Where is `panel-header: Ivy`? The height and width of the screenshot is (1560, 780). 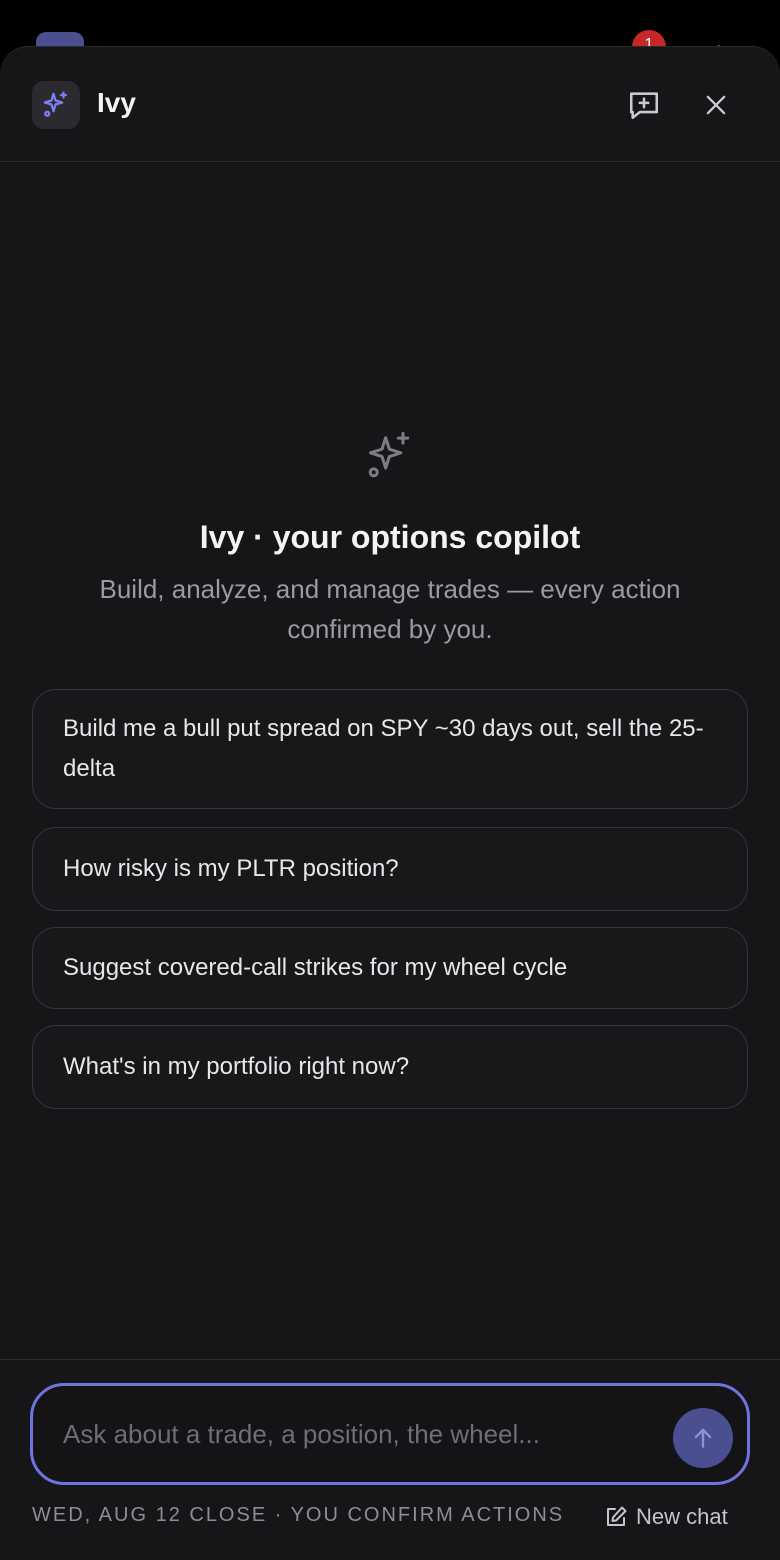
panel-header: Ivy is located at coordinates (390, 104).